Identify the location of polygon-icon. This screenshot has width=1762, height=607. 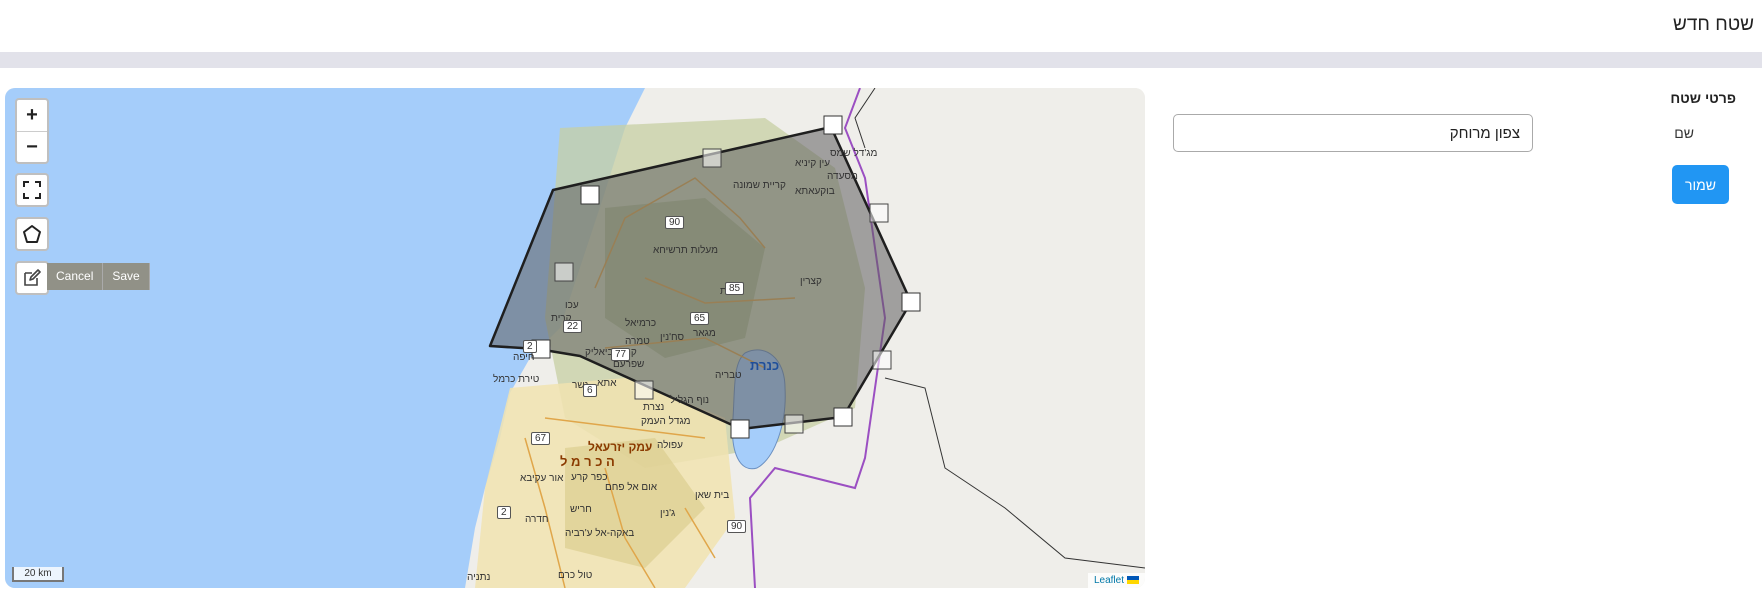
(32, 234).